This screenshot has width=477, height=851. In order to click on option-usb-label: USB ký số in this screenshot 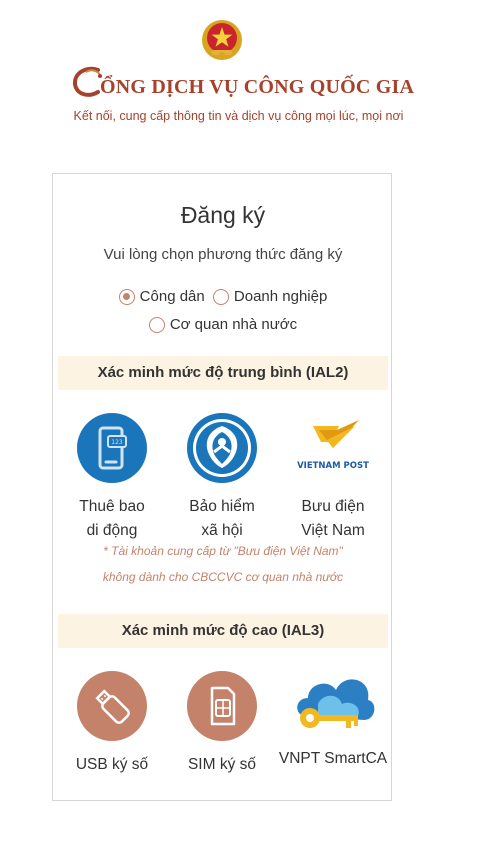, I will do `click(112, 764)`.